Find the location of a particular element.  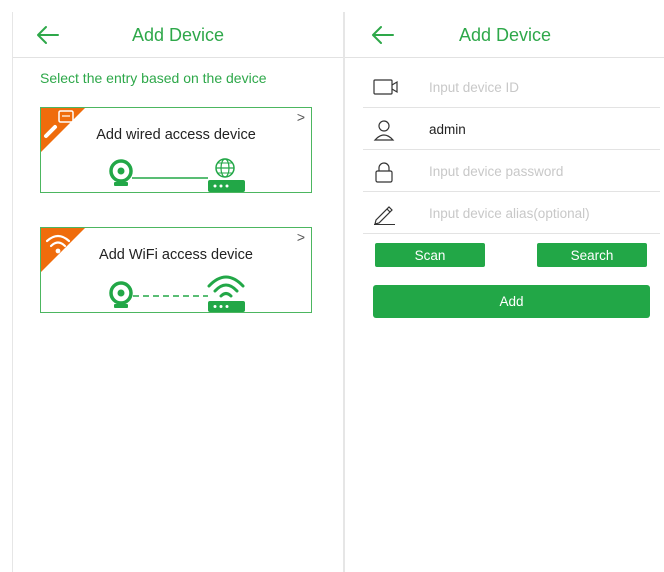

video-camera-icon is located at coordinates (385, 87).